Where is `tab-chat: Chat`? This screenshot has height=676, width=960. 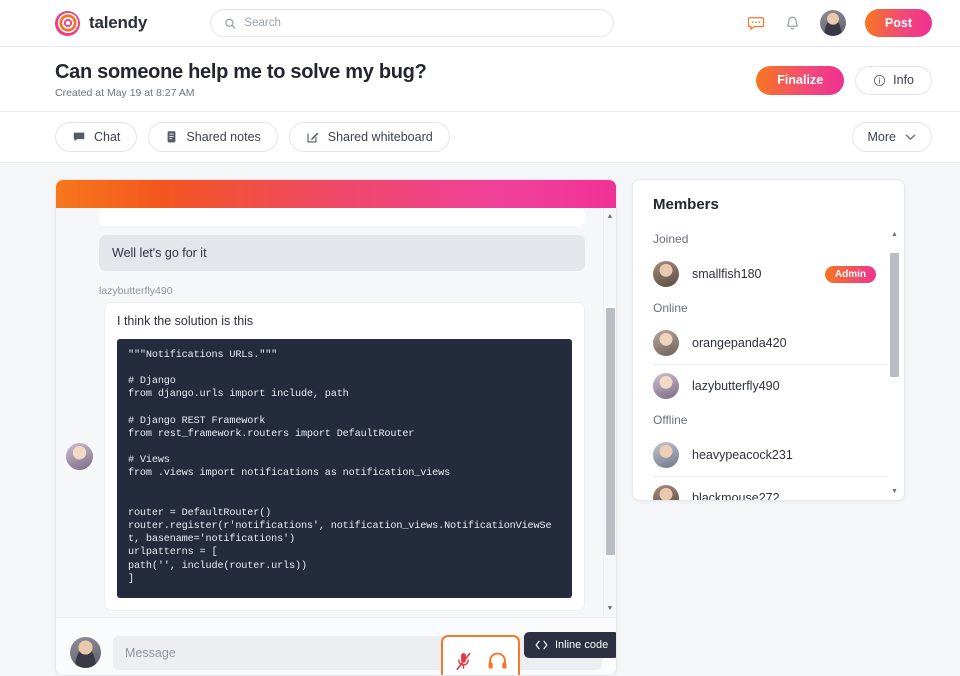
tab-chat: Chat is located at coordinates (96, 137).